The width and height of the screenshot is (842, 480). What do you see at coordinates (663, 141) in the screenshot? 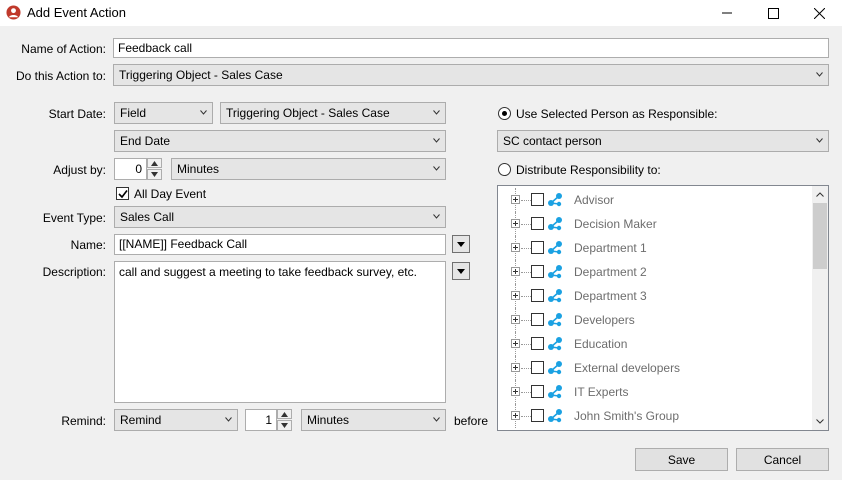
I see `responsible-person-select: SC contact person` at bounding box center [663, 141].